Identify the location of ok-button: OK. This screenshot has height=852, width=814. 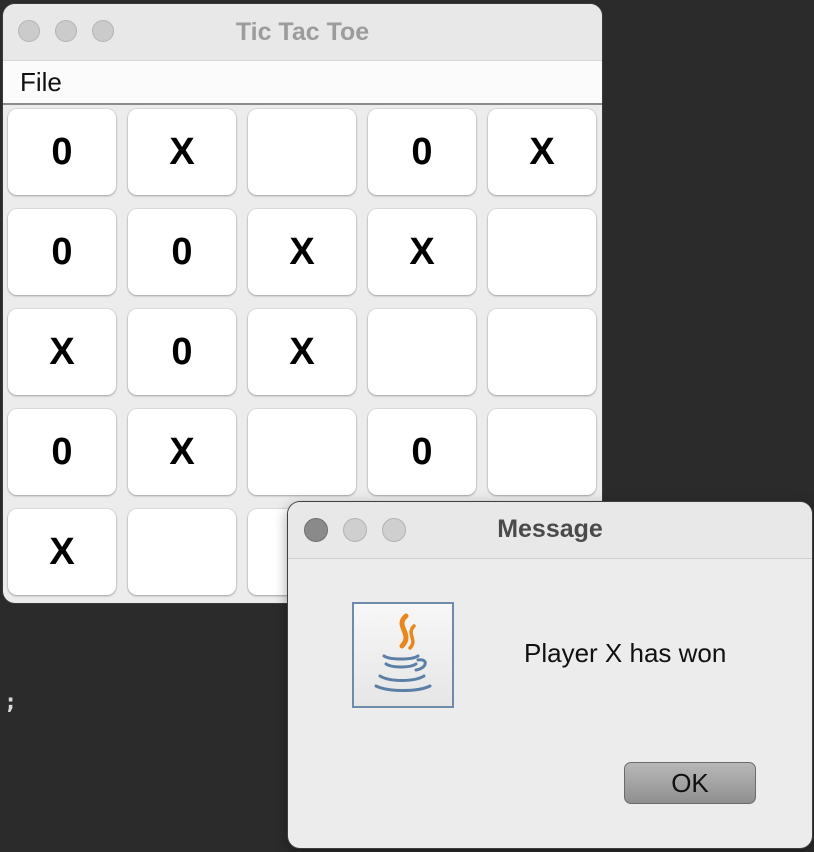
(690, 783).